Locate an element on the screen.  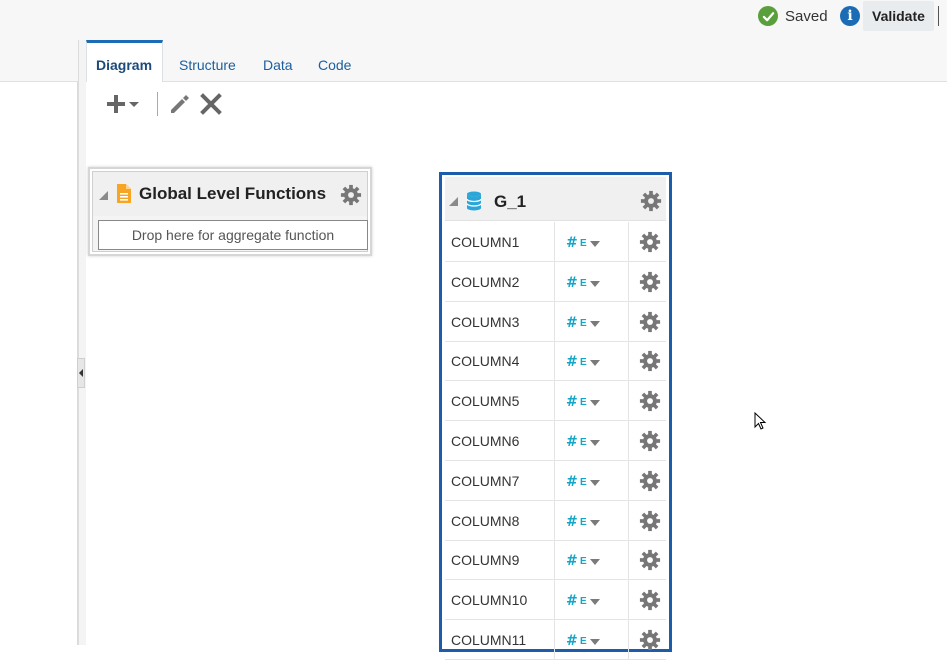
column-row: COLUMN4 # E is located at coordinates (555, 361).